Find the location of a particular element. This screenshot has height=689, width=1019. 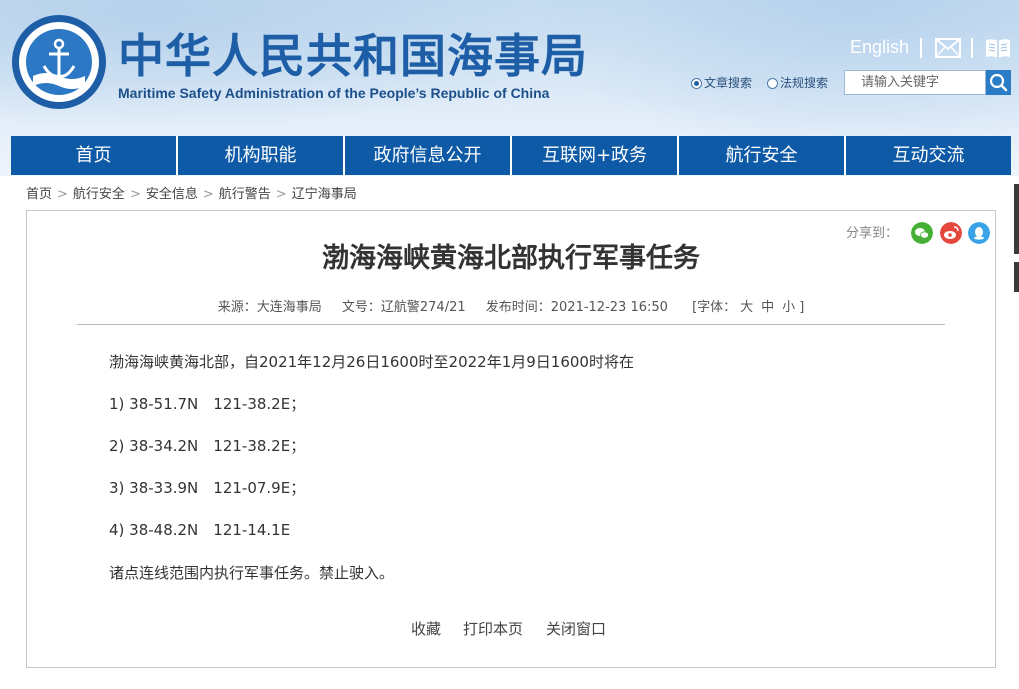

nav-gov-info: 政府信息公开 is located at coordinates (428, 155).